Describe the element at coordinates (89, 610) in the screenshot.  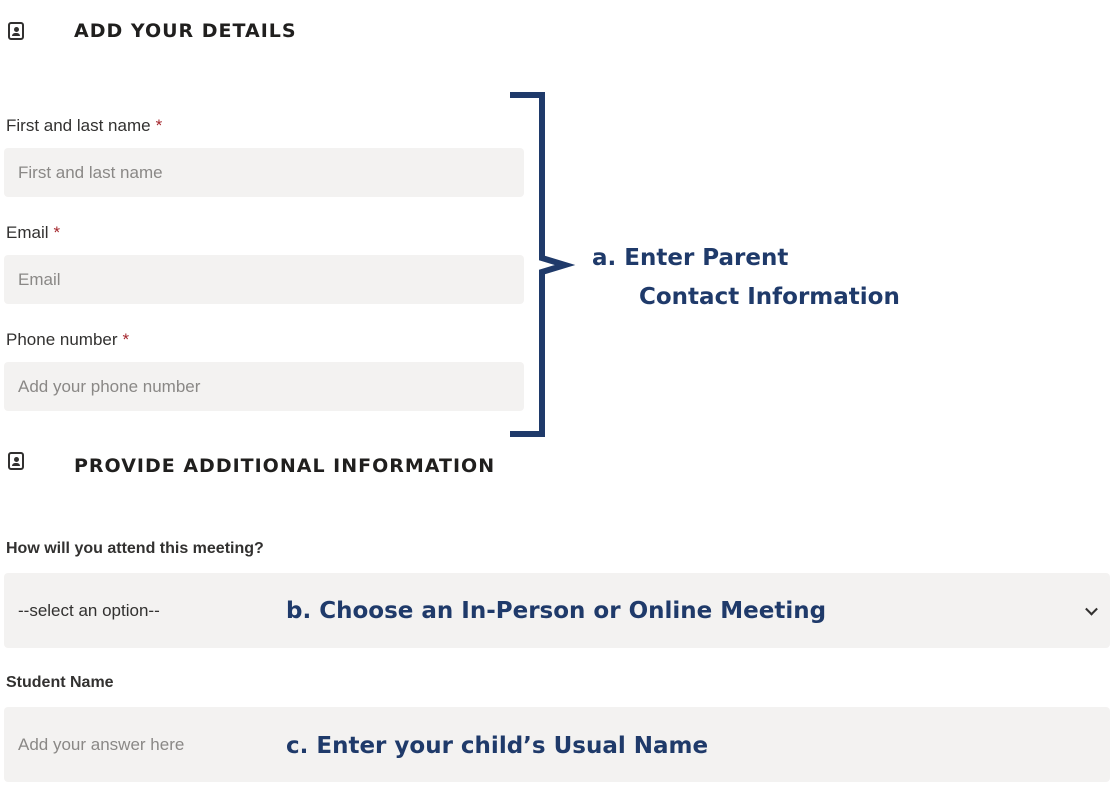
I see `attend-selected-value: --select an option--` at that location.